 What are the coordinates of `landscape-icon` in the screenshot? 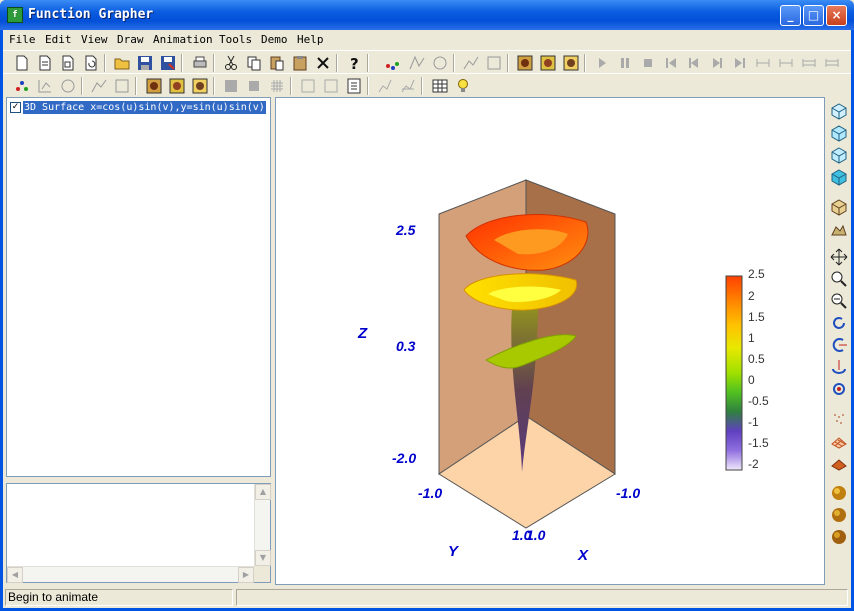 It's located at (839, 229).